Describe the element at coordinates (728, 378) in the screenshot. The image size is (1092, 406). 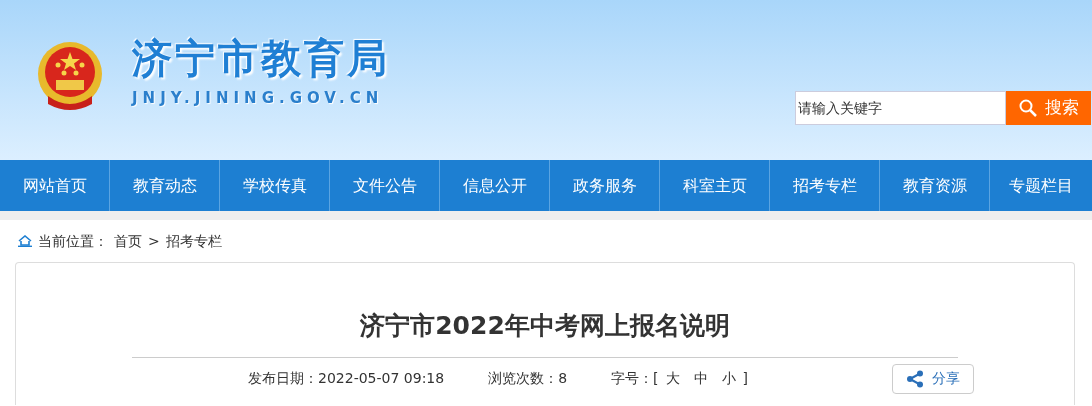
I see `font-size-link: 小` at that location.